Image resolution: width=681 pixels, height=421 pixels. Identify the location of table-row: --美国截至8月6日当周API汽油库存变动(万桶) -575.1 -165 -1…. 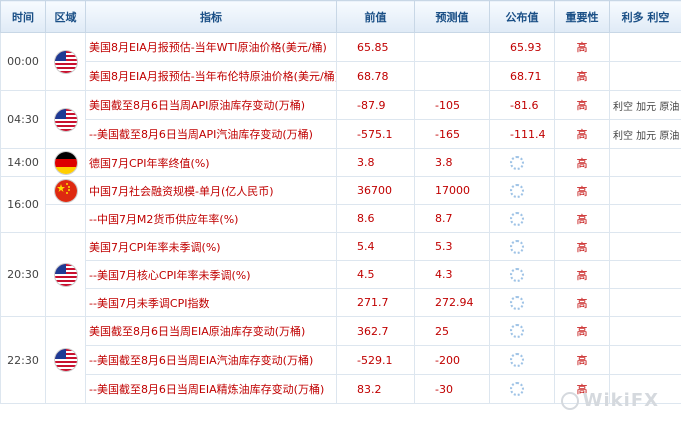
(341, 134).